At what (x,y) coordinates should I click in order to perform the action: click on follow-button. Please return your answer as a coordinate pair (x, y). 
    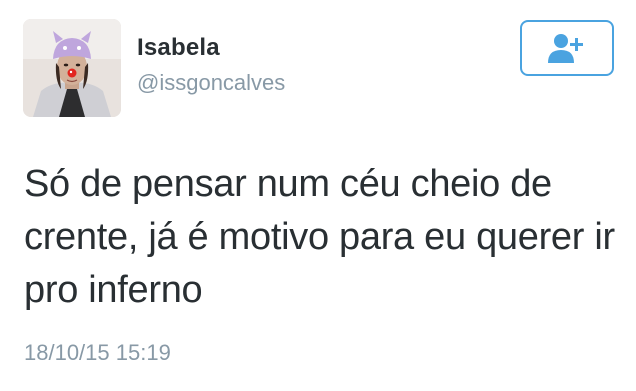
    Looking at the image, I should click on (567, 48).